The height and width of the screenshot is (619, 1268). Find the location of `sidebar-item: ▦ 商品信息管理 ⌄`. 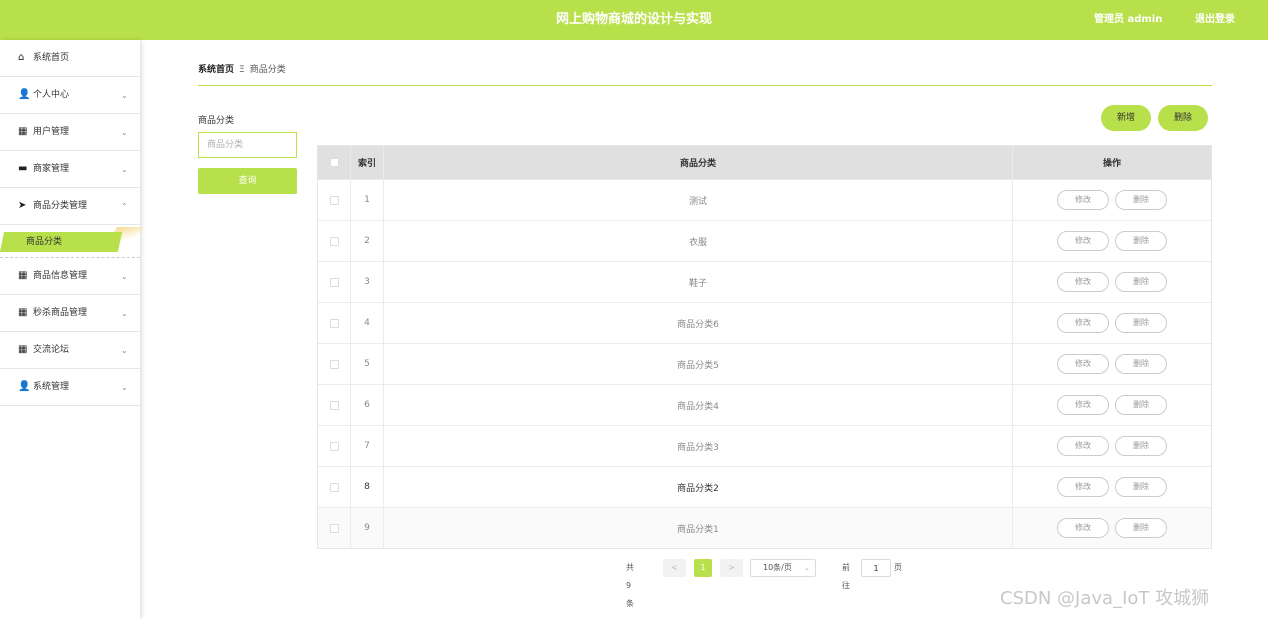

sidebar-item: ▦ 商品信息管理 ⌄ is located at coordinates (70, 276).